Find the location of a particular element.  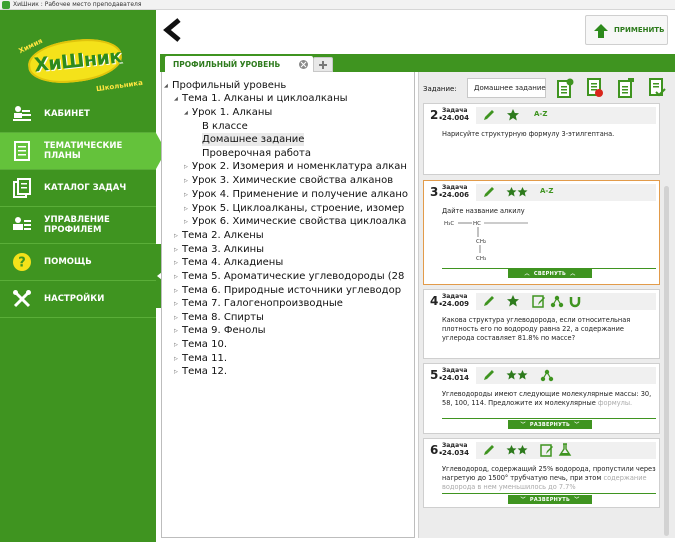

task-code: 24.034 is located at coordinates (456, 453).